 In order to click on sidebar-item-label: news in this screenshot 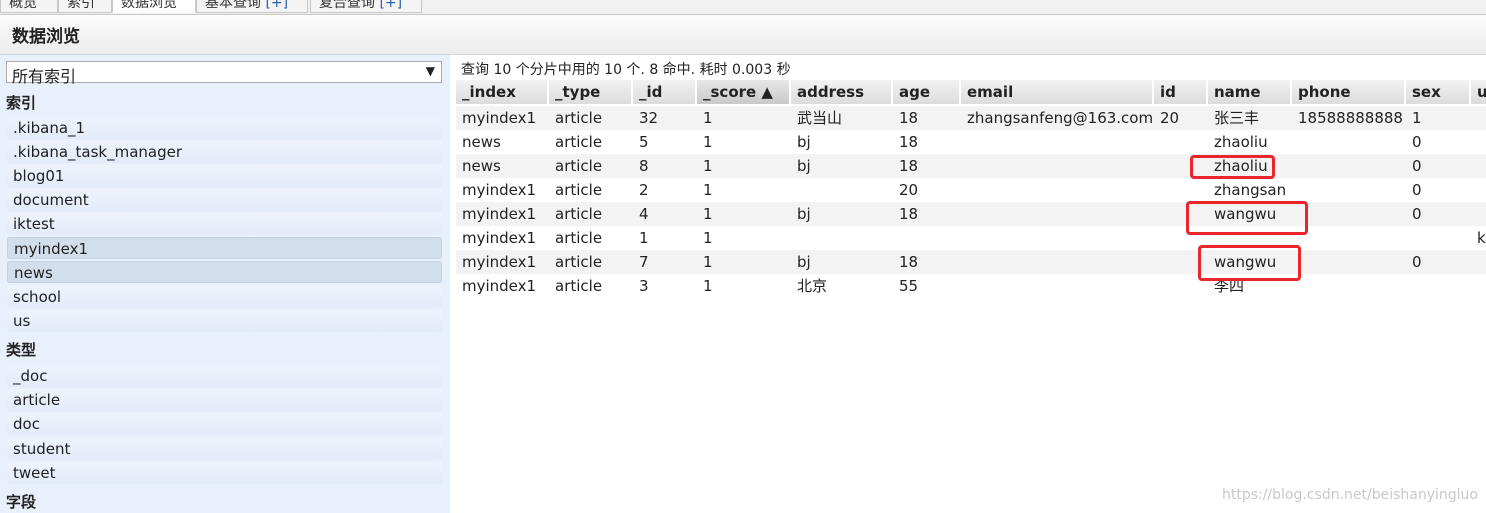, I will do `click(33, 273)`.